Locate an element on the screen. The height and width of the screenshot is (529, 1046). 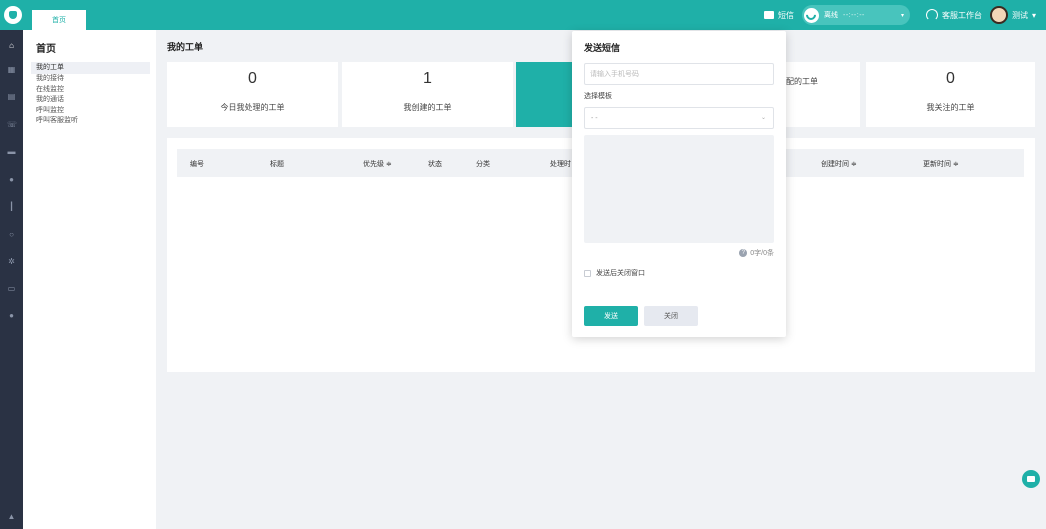
call-status-dropdown: 离线 --:--:-- ▾ is located at coordinates (855, 15).